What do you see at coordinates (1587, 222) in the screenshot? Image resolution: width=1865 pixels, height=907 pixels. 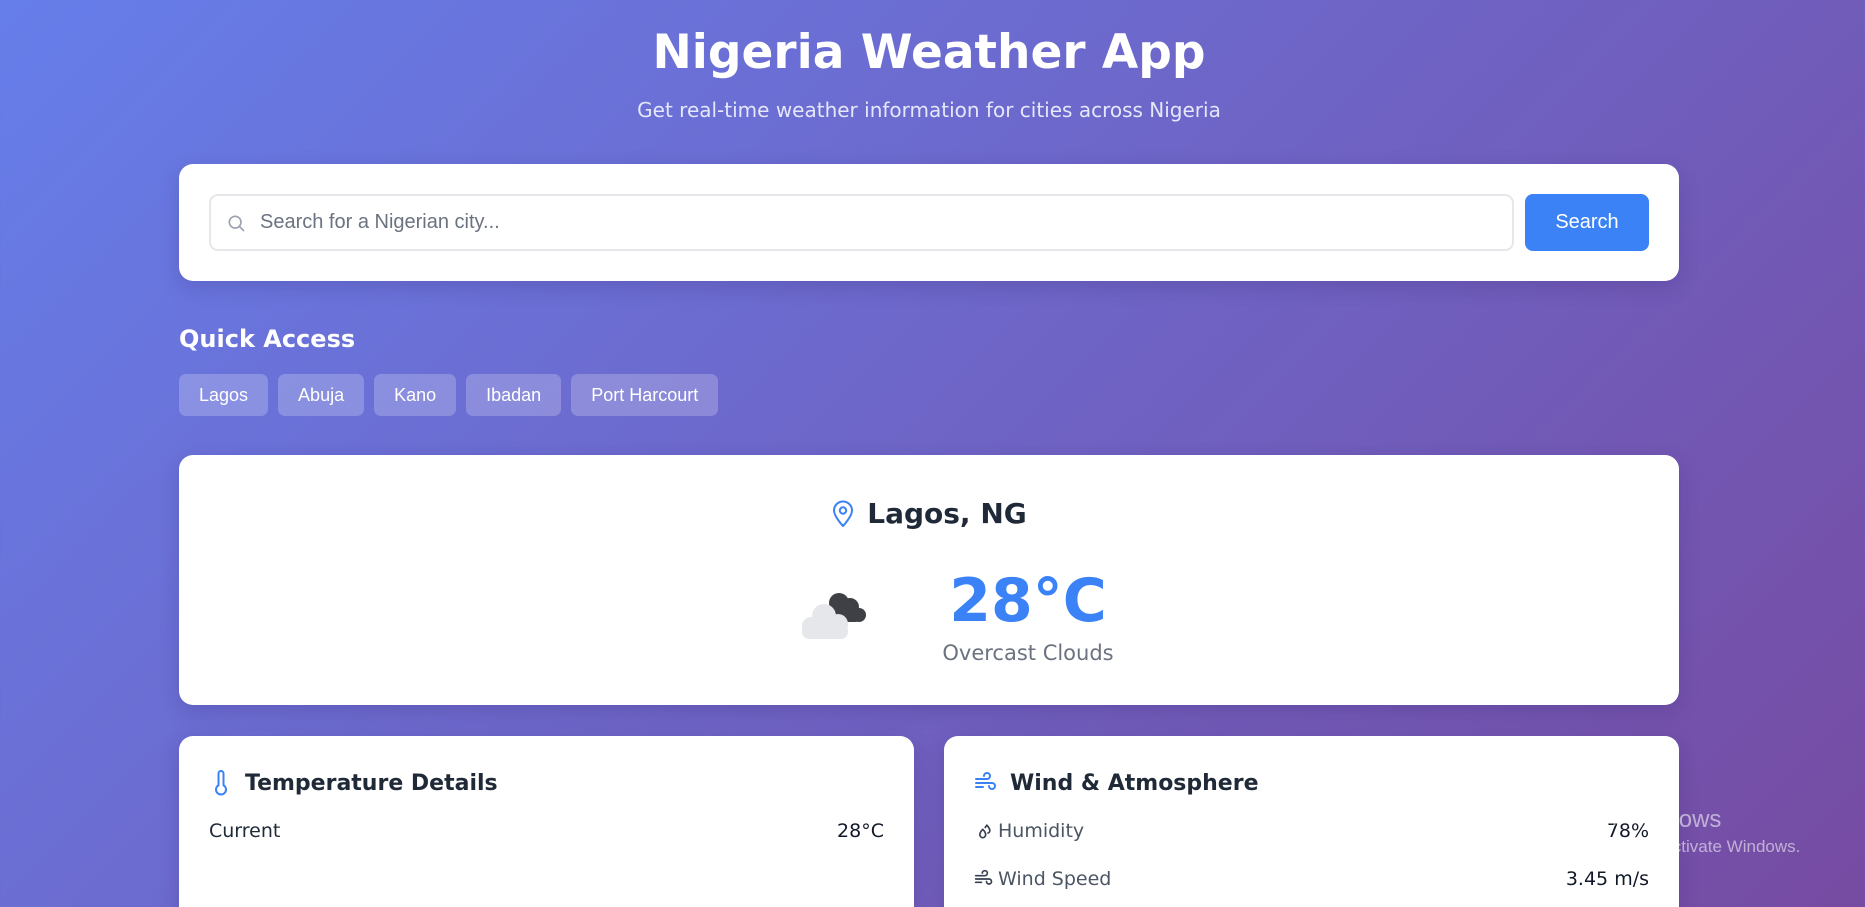 I see `search-button: Search` at bounding box center [1587, 222].